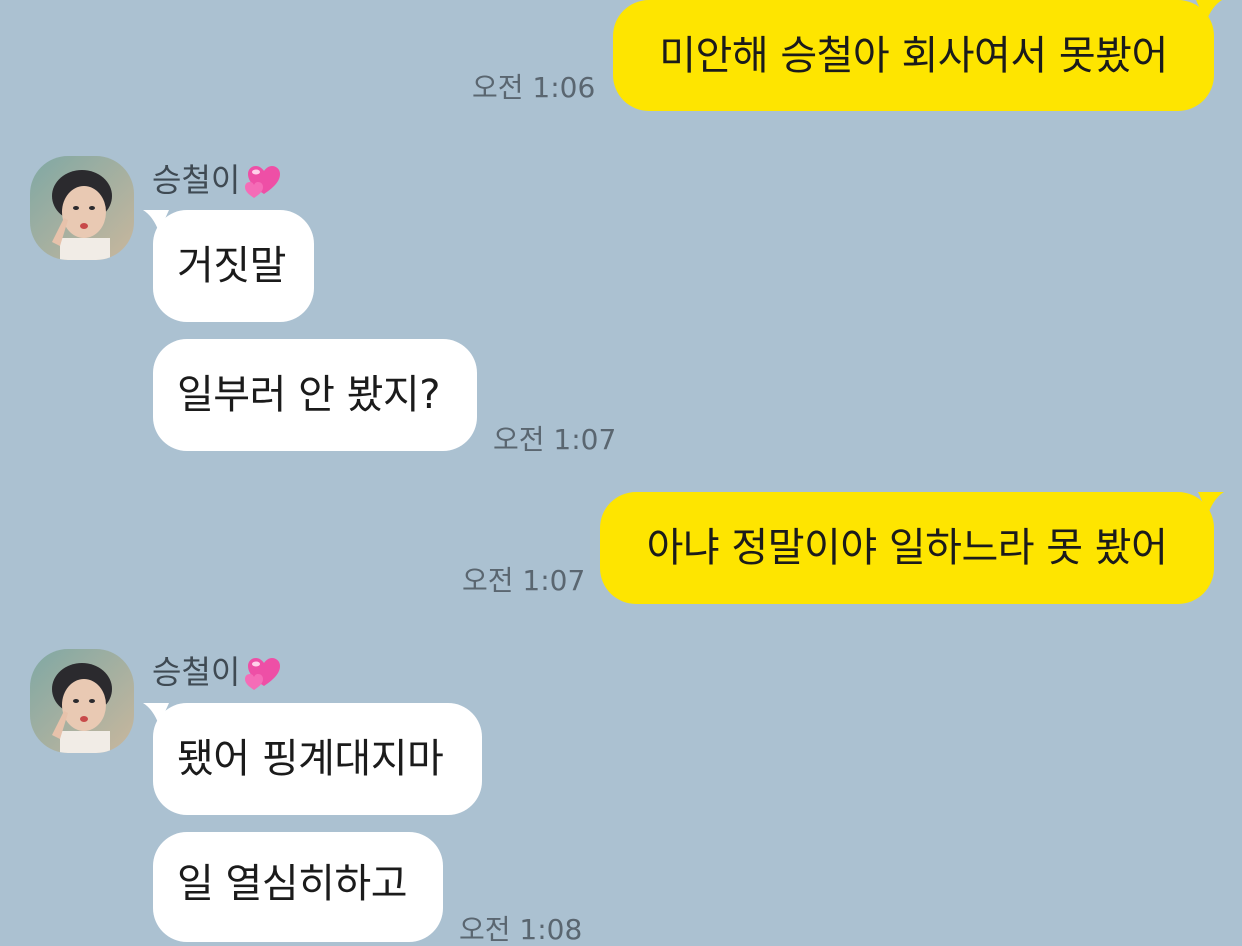 The height and width of the screenshot is (946, 1242). I want to click on message-text: 미안해 승철아 회사여서 못봤어, so click(913, 55).